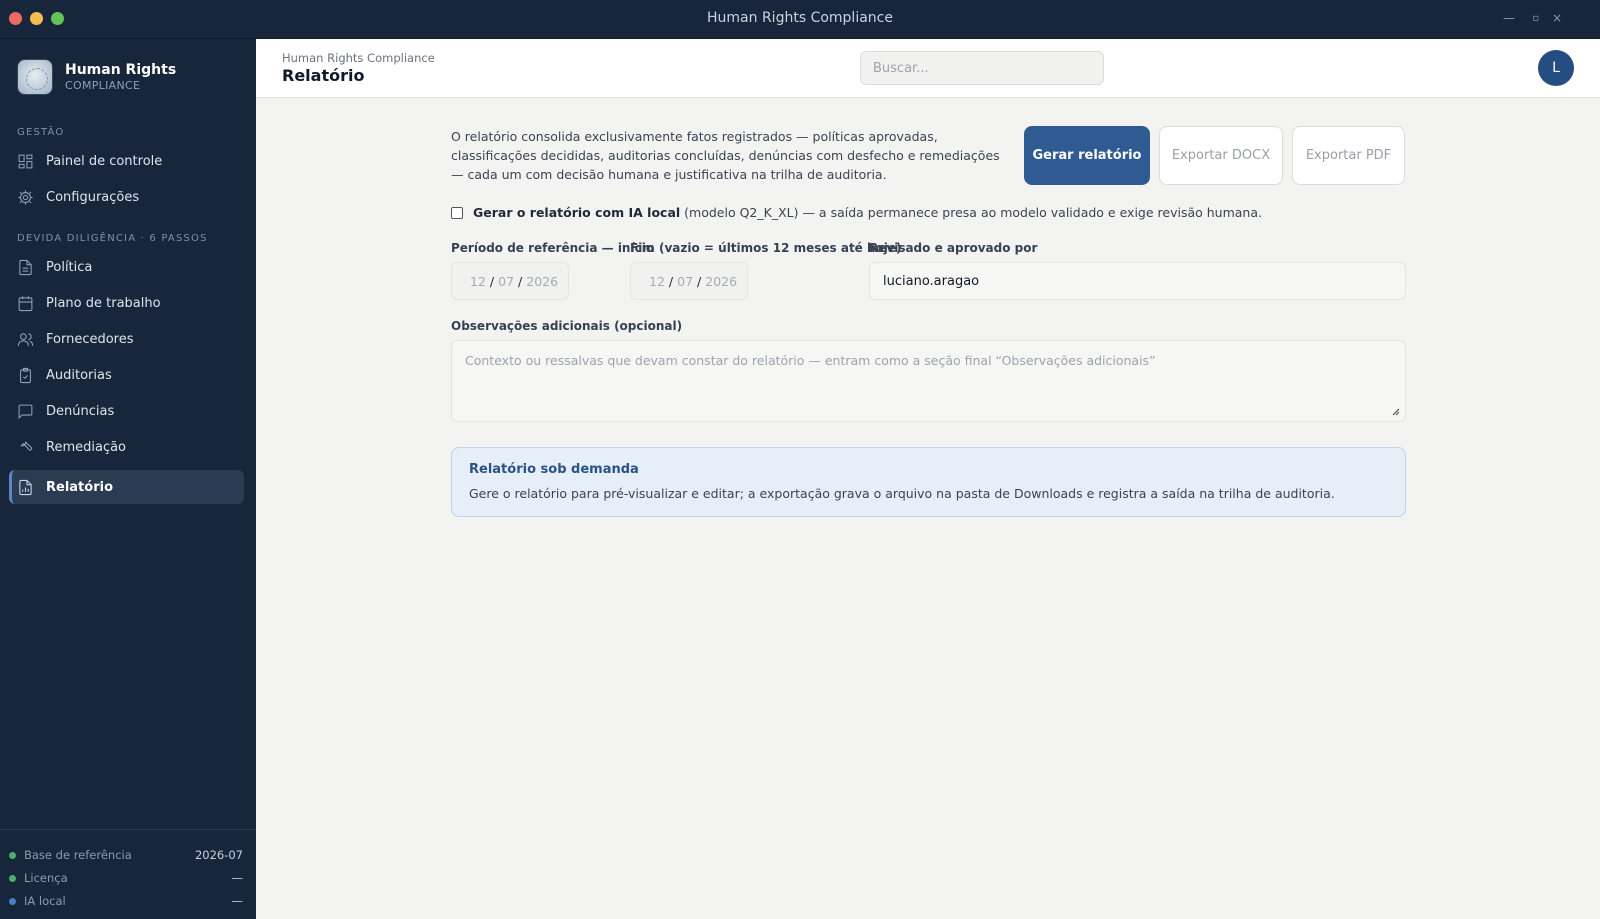  Describe the element at coordinates (554, 469) in the screenshot. I see `info-callout-title: Relatório sob demanda` at that location.